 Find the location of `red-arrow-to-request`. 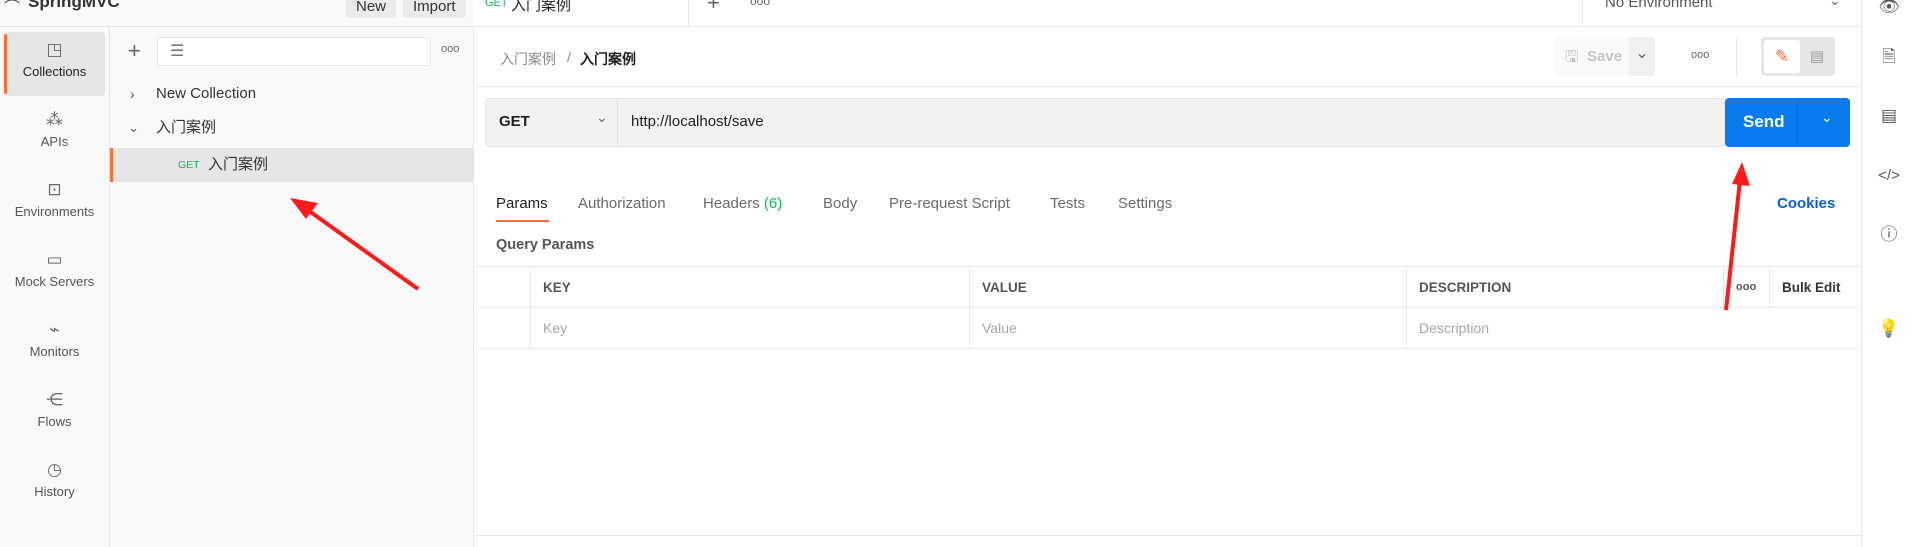

red-arrow-to-request is located at coordinates (355, 244).